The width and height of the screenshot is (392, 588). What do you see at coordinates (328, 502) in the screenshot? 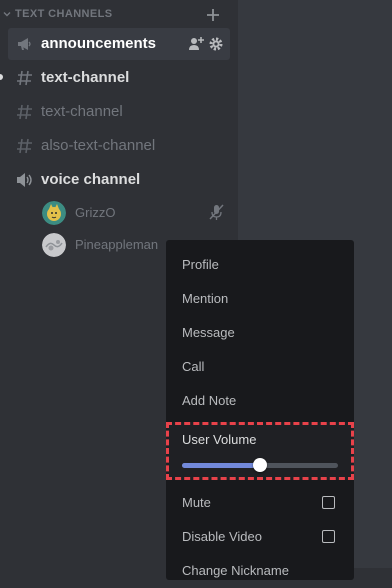
I see `mute-checkbox` at bounding box center [328, 502].